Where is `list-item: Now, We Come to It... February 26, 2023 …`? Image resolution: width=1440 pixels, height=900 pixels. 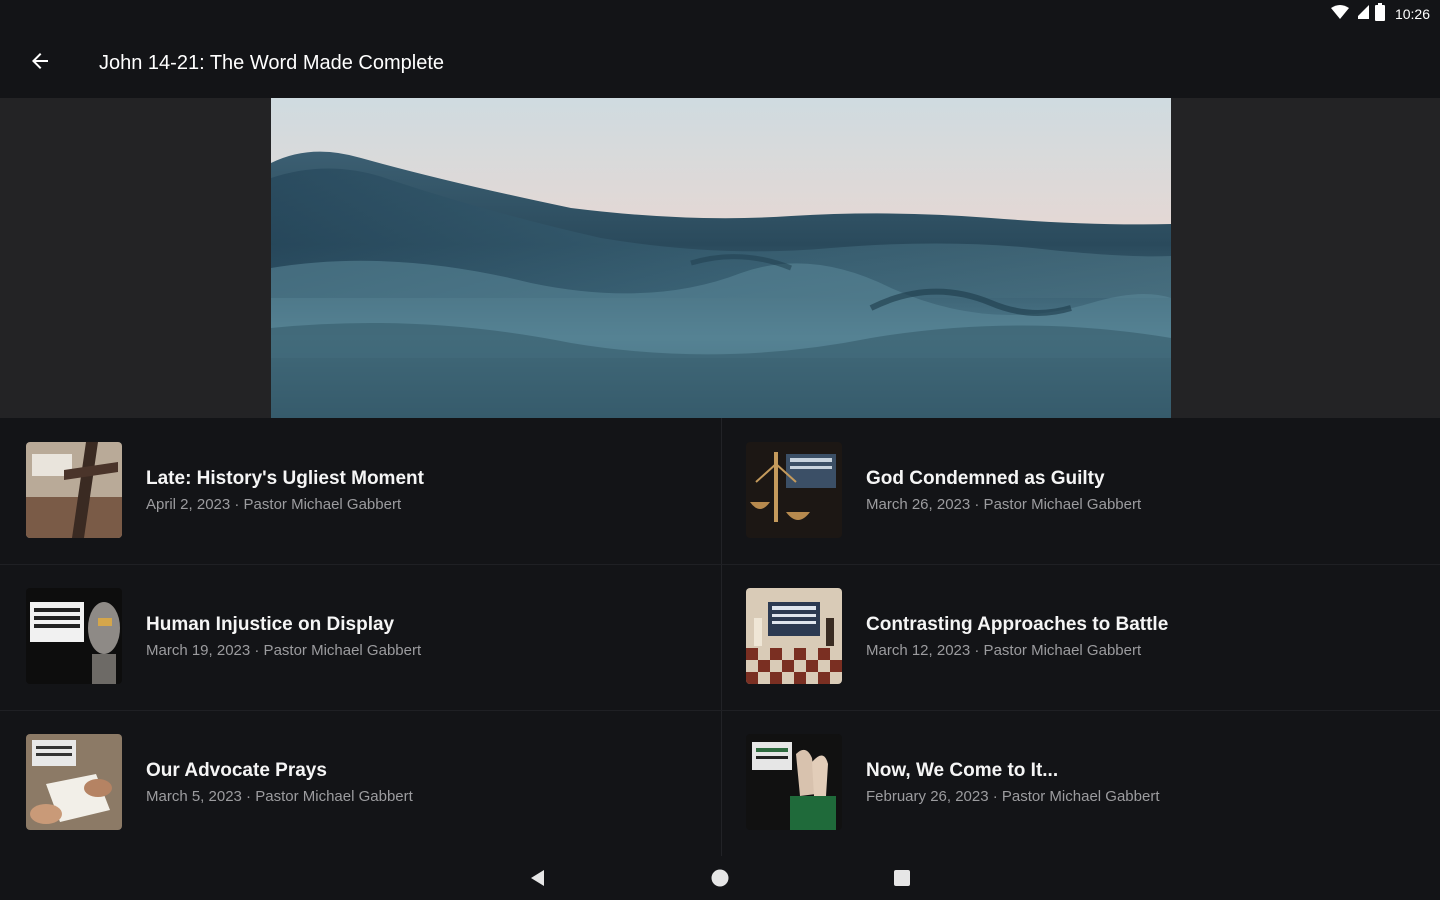
list-item: Now, We Come to It... February 26, 2023 … is located at coordinates (1080, 783).